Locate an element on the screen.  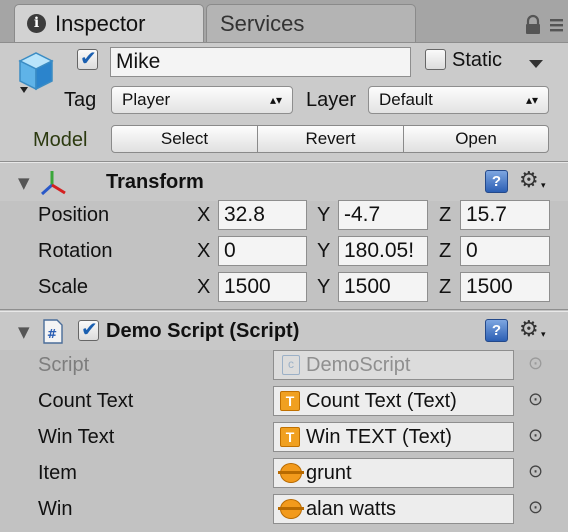
win-value: alan watts is located at coordinates (351, 509).